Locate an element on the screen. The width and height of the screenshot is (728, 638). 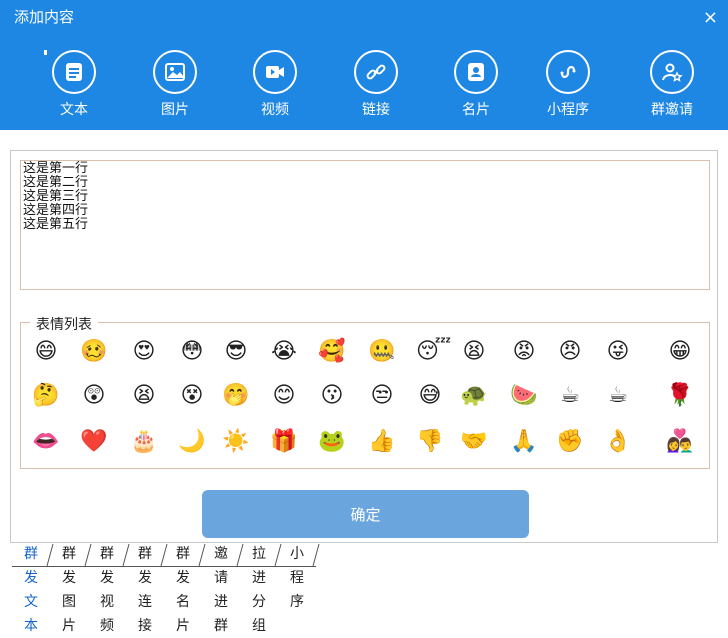
toolbar-label: 文本 is located at coordinates (74, 110).